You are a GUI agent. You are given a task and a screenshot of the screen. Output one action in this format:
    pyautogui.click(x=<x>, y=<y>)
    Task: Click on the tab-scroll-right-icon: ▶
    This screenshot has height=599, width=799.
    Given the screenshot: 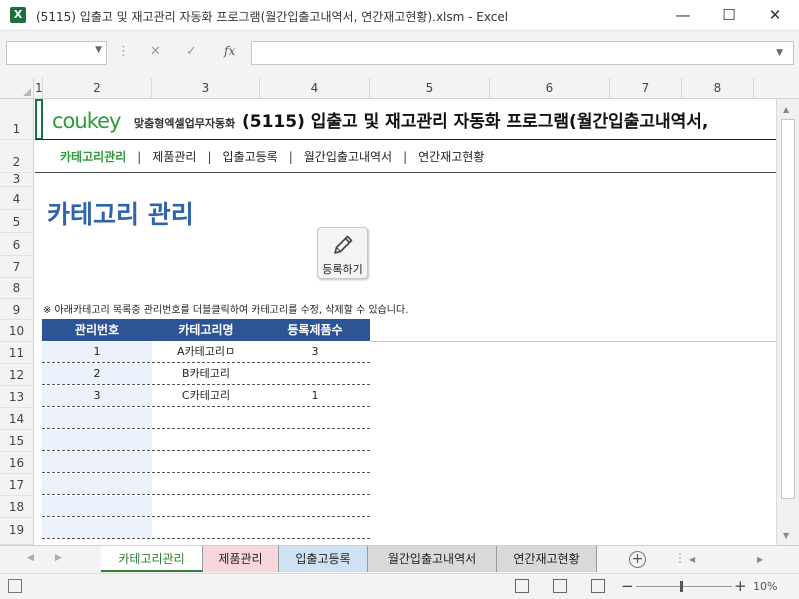 What is the action you would take?
    pyautogui.click(x=58, y=558)
    